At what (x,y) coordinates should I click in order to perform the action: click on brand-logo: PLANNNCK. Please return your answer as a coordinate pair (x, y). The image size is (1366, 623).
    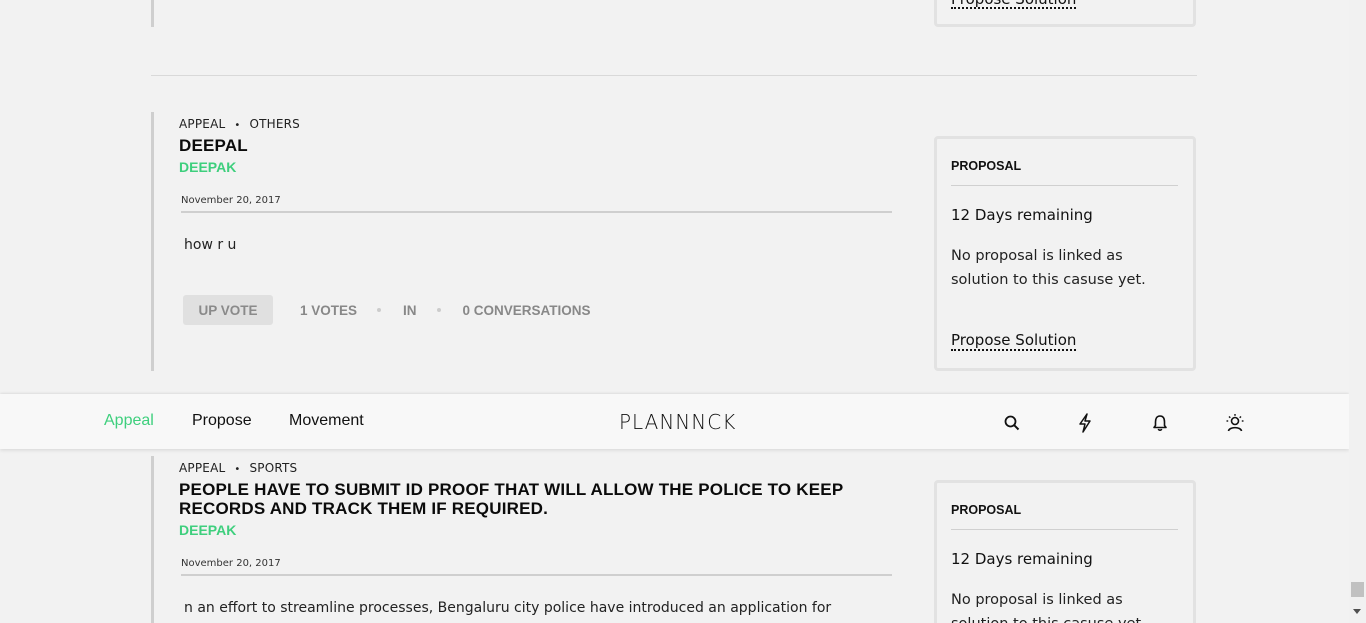
    Looking at the image, I should click on (677, 422).